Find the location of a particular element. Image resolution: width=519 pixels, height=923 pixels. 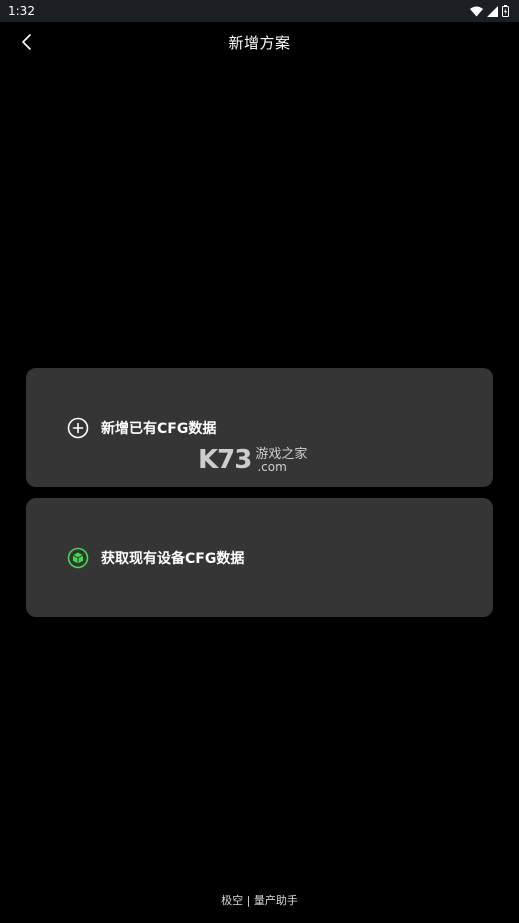

status-icons is located at coordinates (489, 11).